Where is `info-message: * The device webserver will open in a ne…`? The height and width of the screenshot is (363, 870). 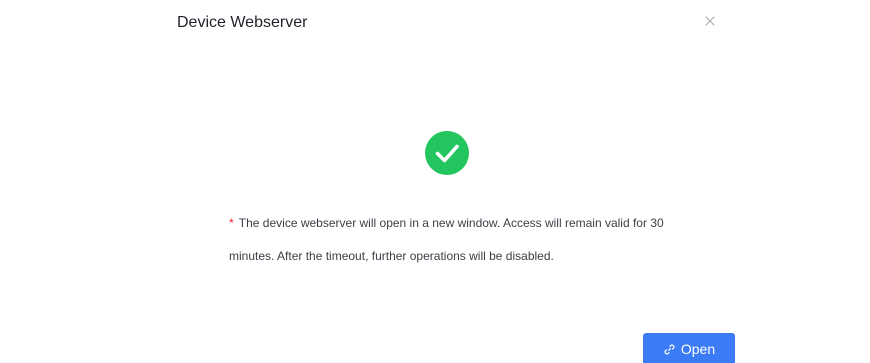
info-message: * The device webserver will open in a ne… is located at coordinates (449, 240).